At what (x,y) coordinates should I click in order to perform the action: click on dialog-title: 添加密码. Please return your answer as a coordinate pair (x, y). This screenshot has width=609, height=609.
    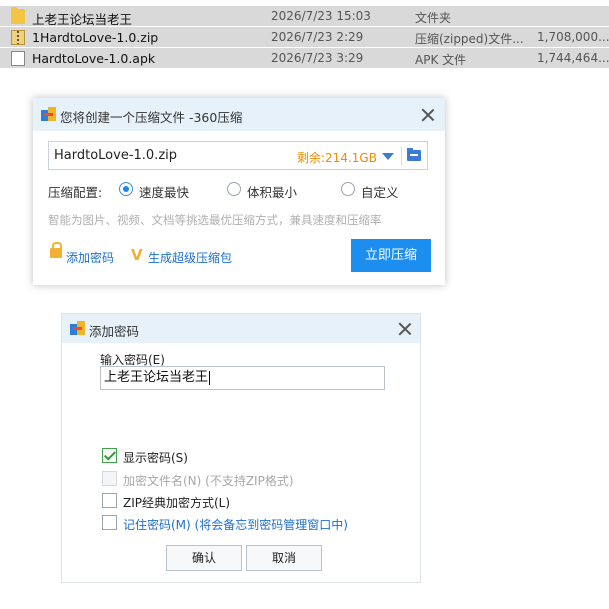
    Looking at the image, I should click on (114, 331).